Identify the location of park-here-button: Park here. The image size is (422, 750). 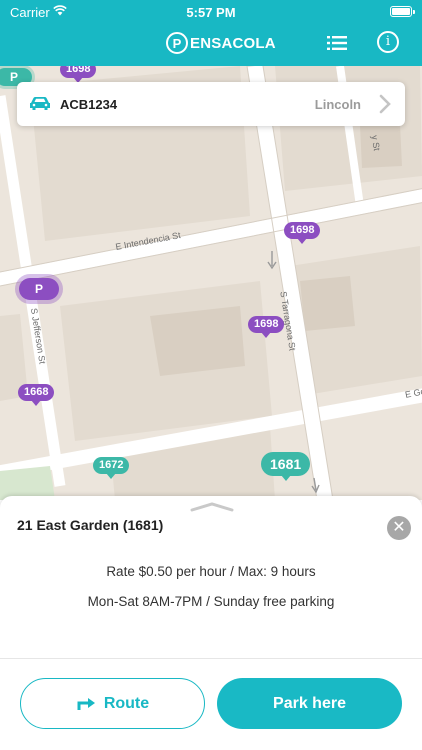
(309, 703).